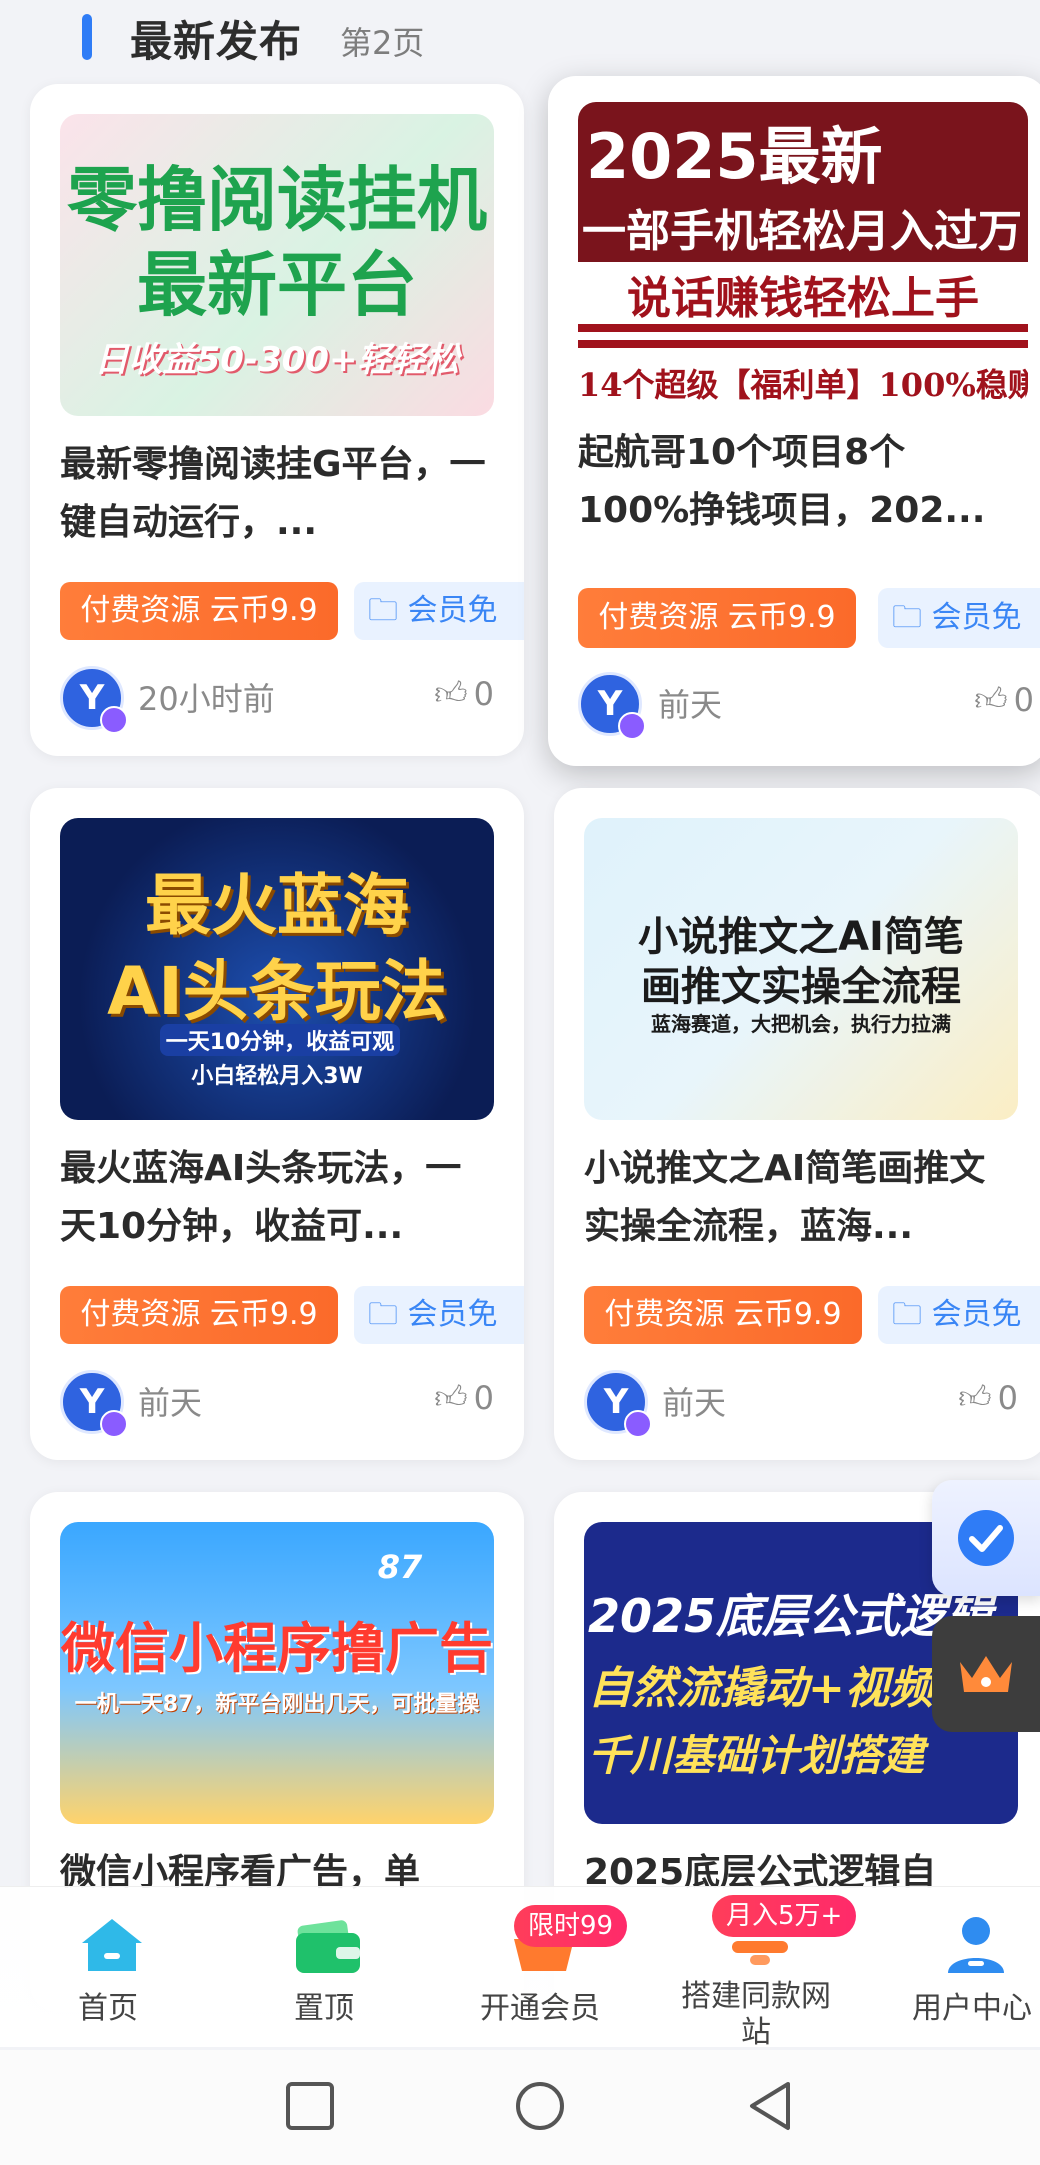  I want to click on thumb-text: 2025最新, so click(734, 156).